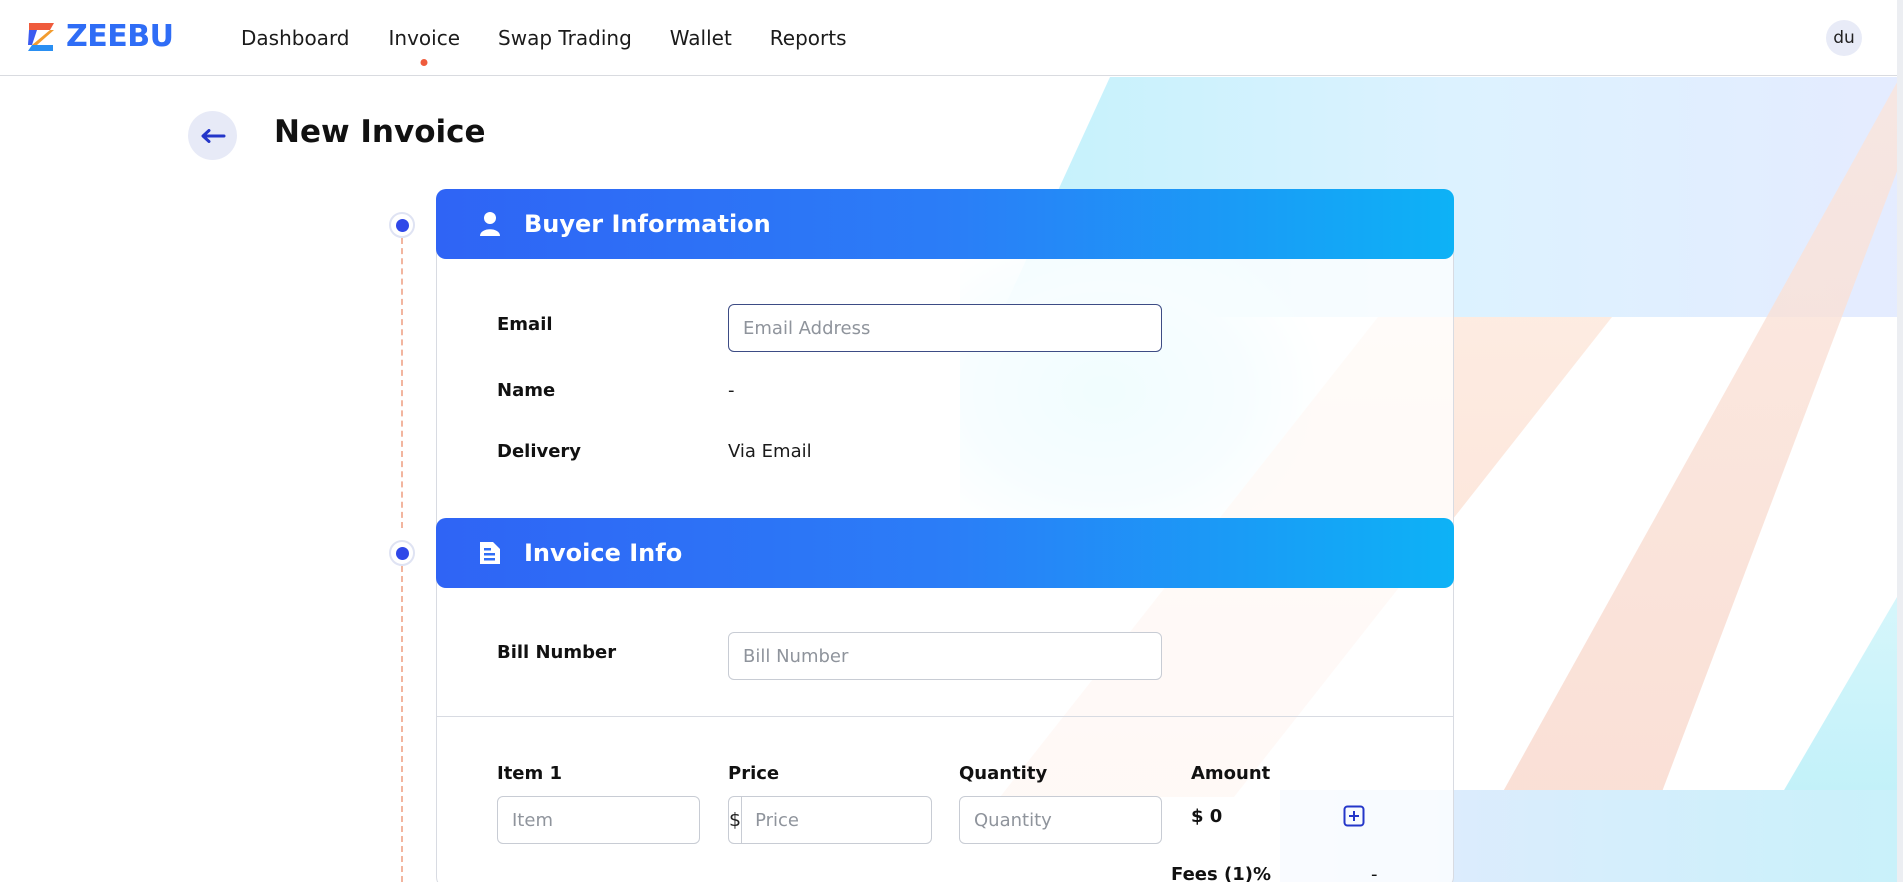 This screenshot has width=1903, height=882. I want to click on brand-logo: ZEEBU, so click(99, 36).